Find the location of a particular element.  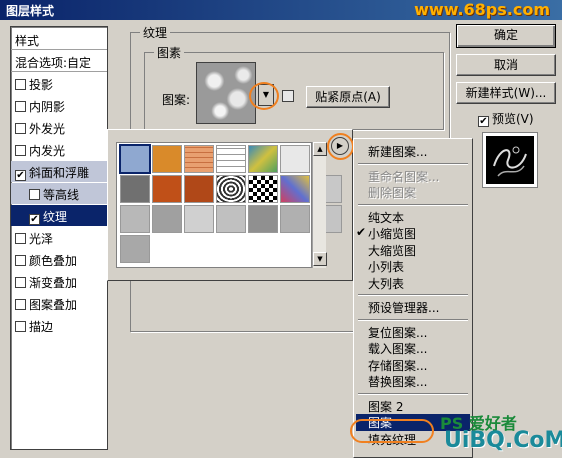

style-item: 样式 is located at coordinates (59, 39).